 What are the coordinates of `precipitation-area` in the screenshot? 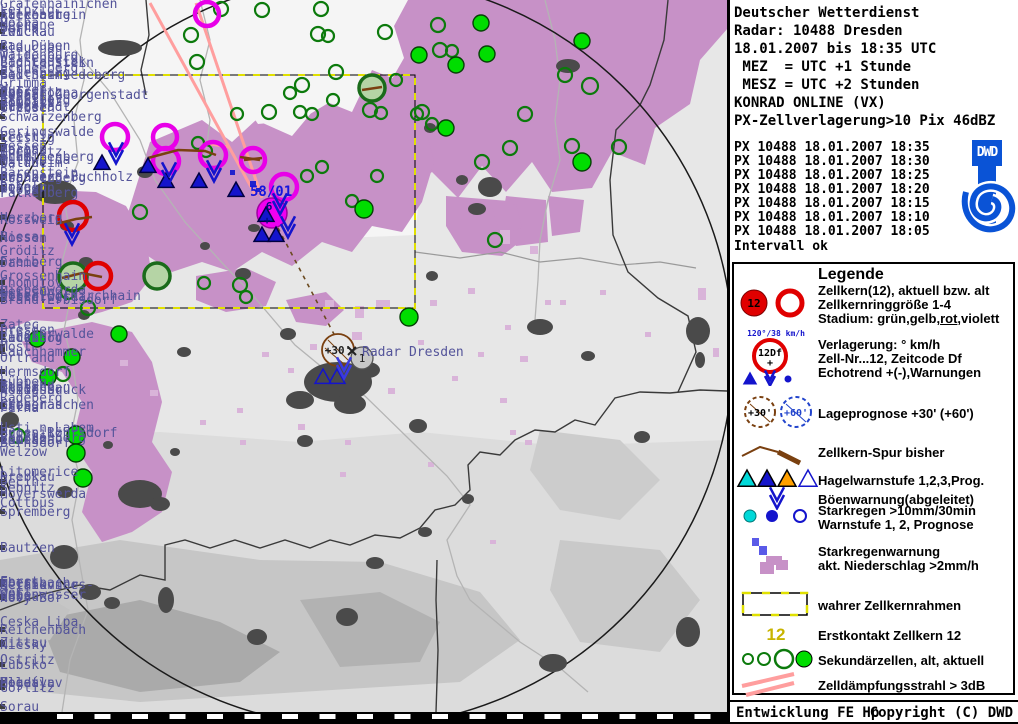 It's located at (566, 216).